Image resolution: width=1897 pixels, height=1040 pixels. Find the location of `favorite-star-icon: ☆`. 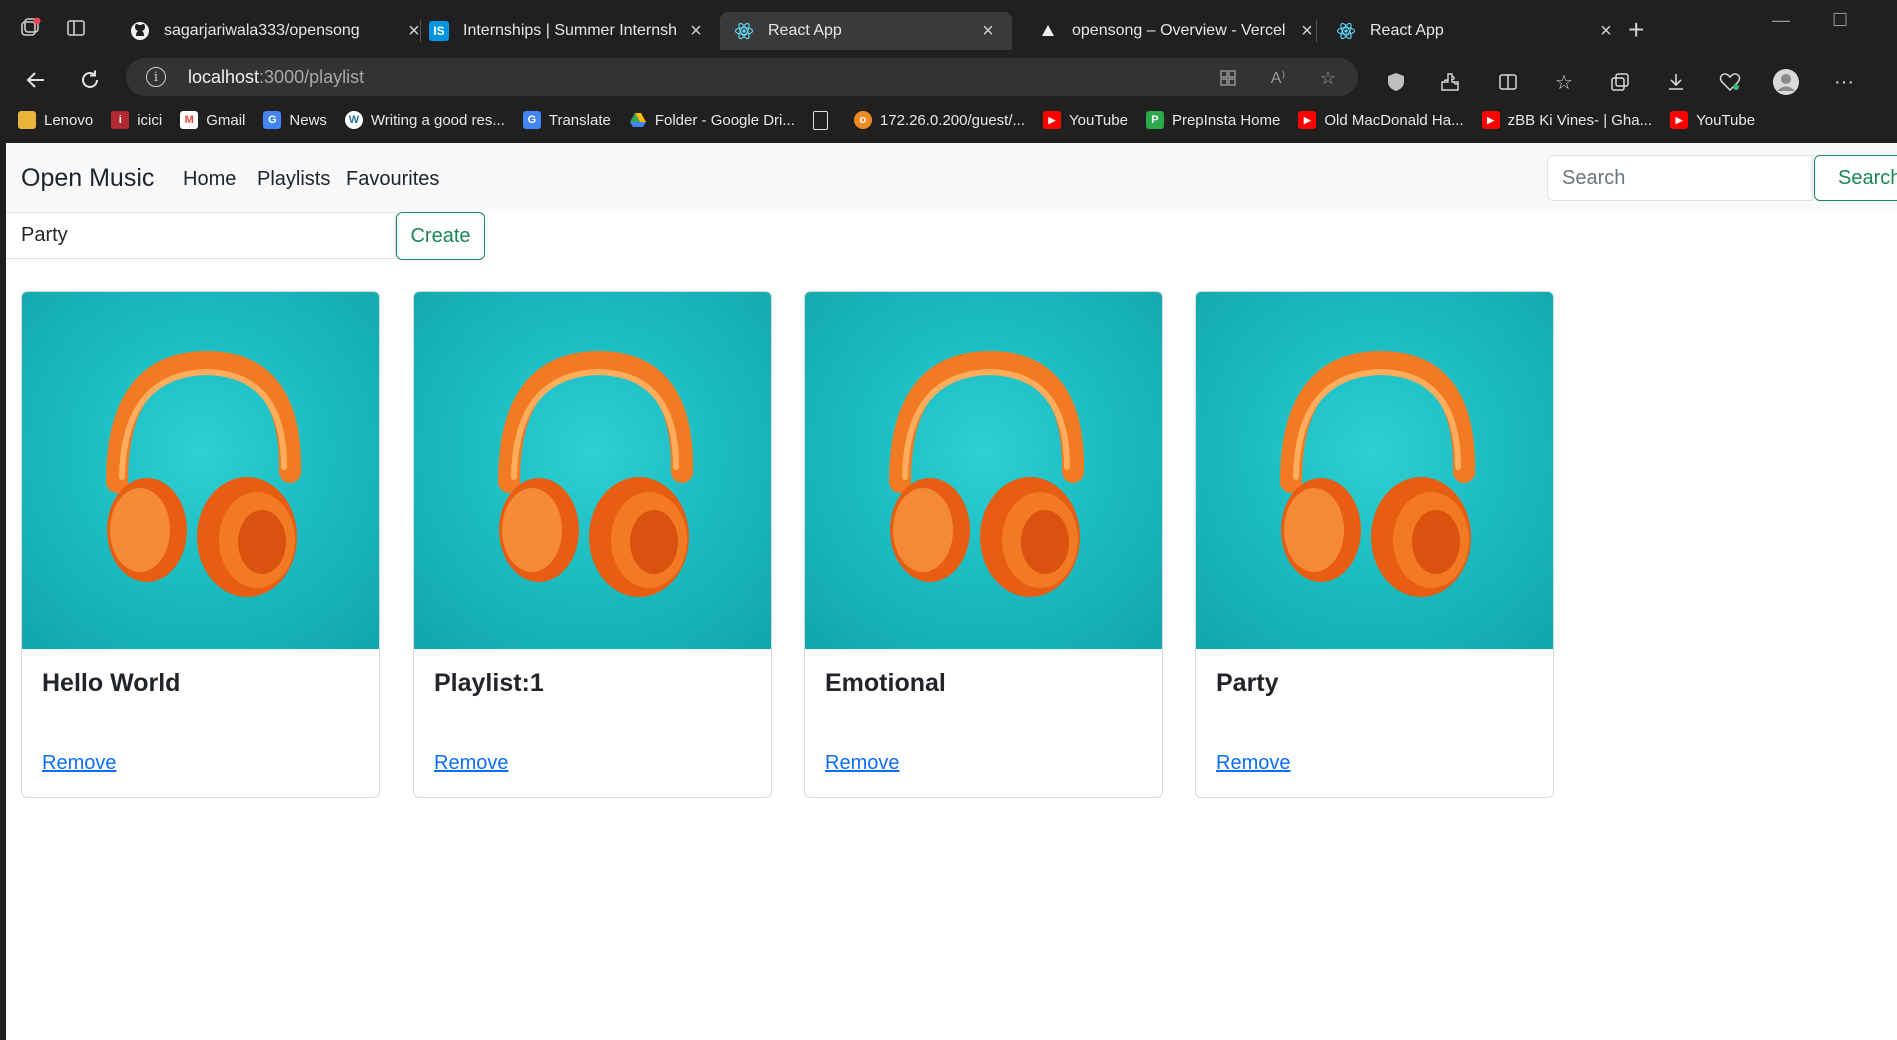

favorite-star-icon: ☆ is located at coordinates (1328, 78).